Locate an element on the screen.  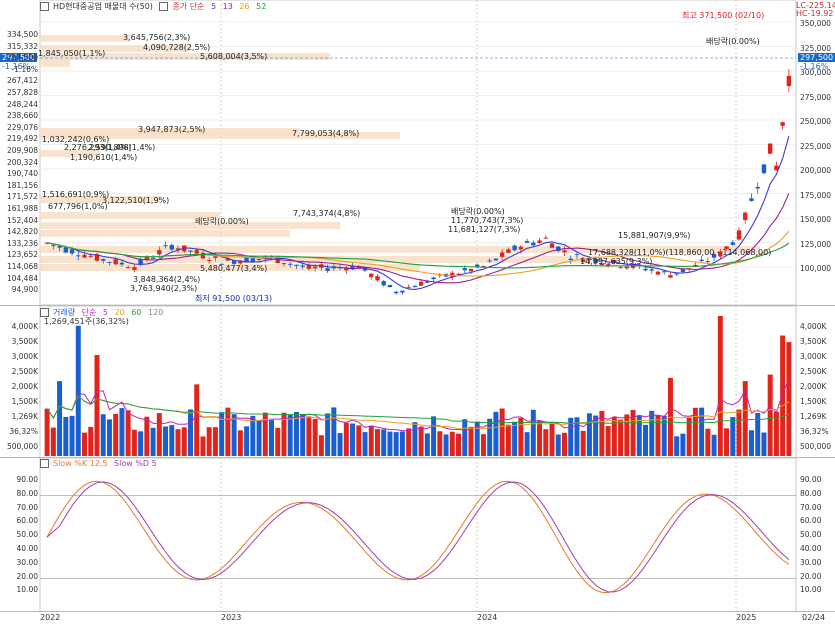
price-left-tick: -1.16% is located at coordinates (24, 69).